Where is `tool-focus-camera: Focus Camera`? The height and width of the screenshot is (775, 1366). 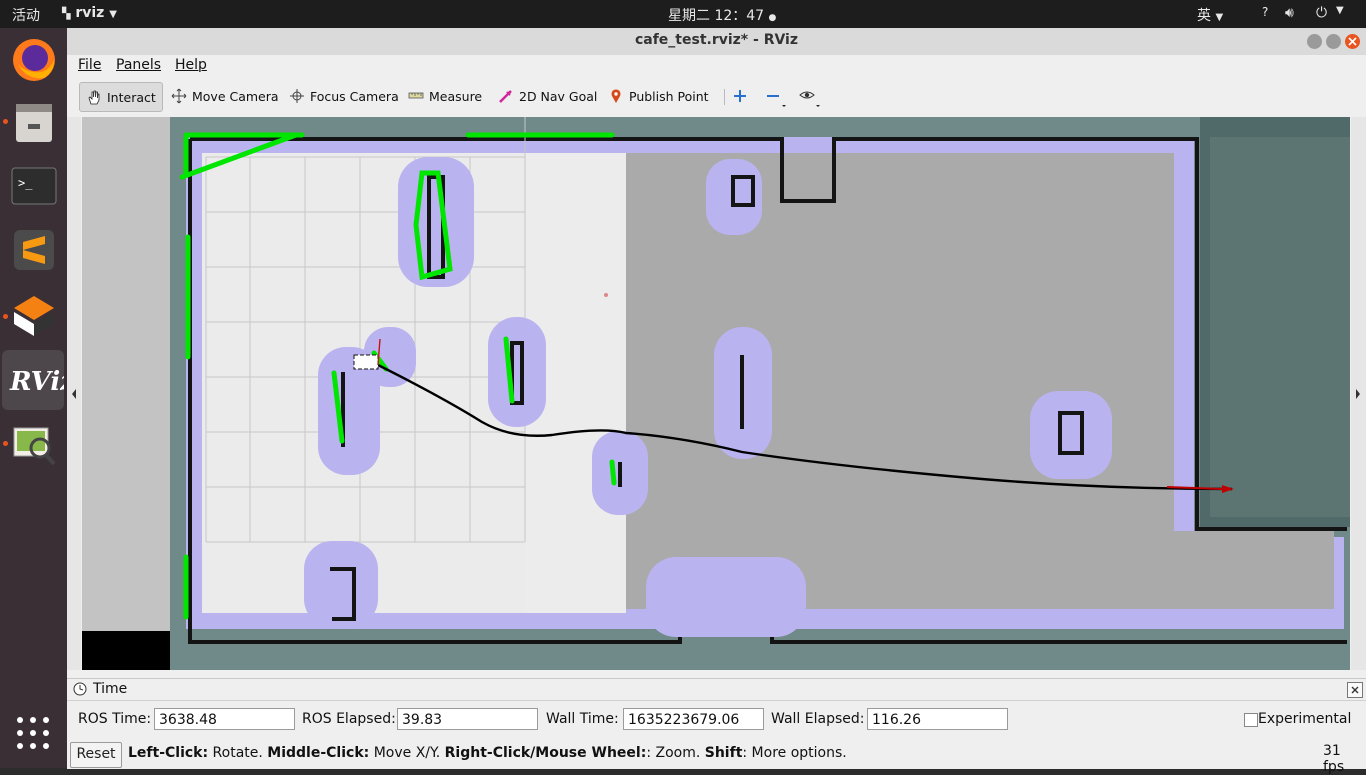 tool-focus-camera: Focus Camera is located at coordinates (344, 96).